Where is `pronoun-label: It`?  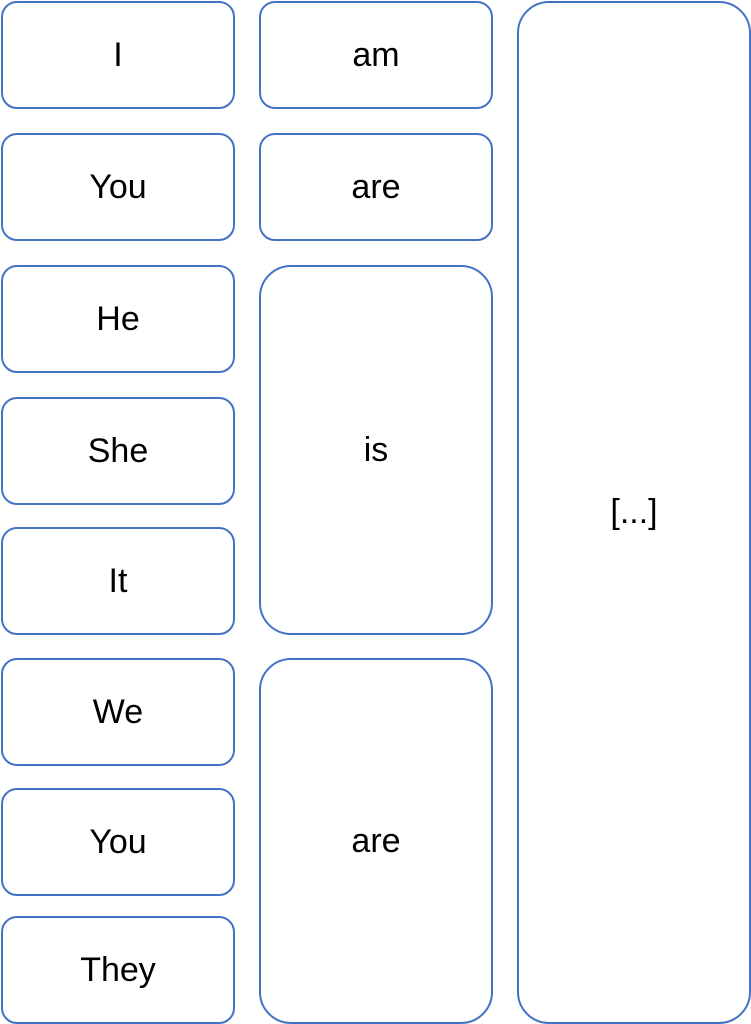 pronoun-label: It is located at coordinates (118, 580).